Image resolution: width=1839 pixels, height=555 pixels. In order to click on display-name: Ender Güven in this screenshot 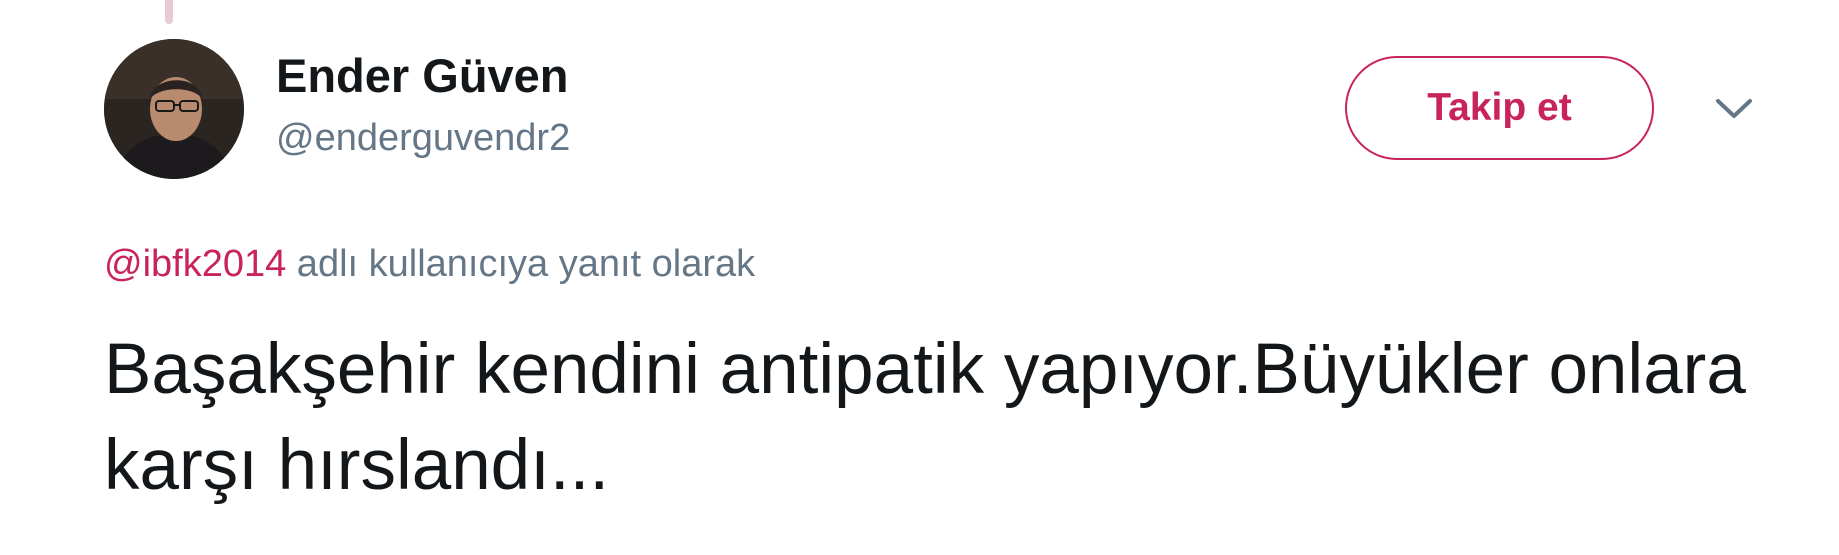, I will do `click(422, 75)`.